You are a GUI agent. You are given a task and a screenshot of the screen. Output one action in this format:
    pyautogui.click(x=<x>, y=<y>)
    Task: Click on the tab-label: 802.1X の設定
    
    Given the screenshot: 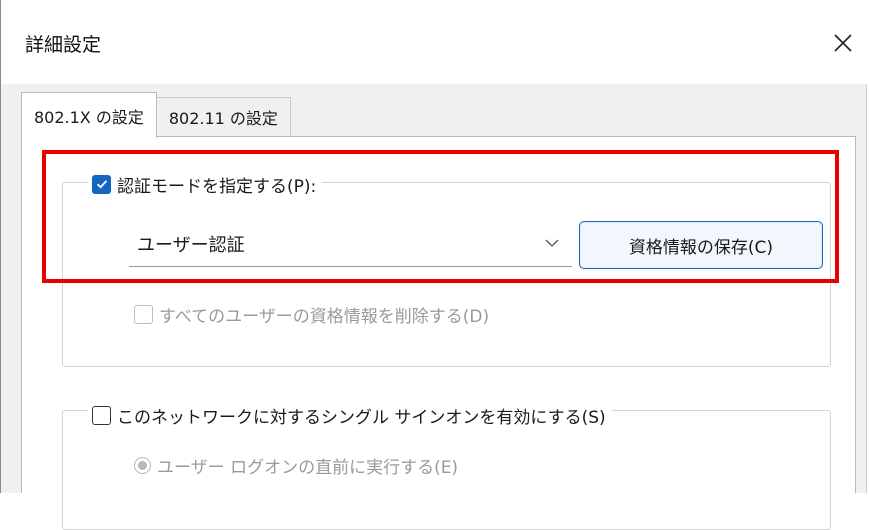 What is the action you would take?
    pyautogui.click(x=89, y=117)
    